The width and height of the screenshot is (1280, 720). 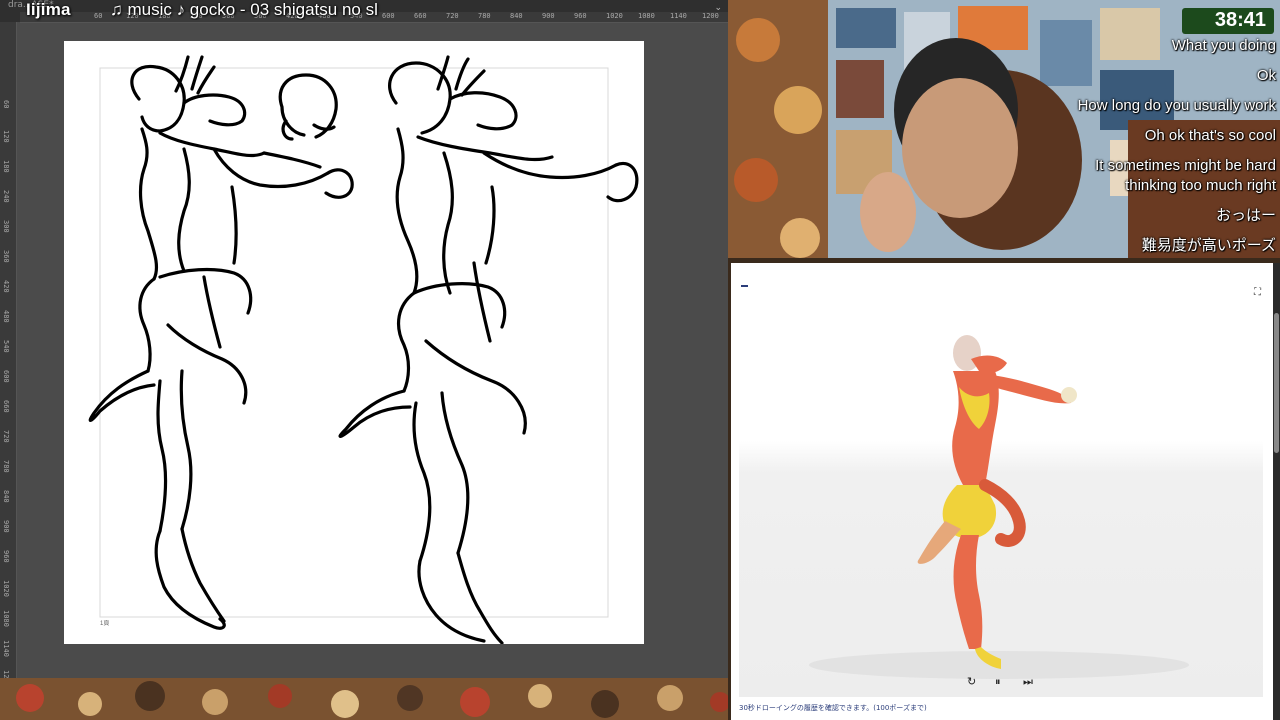 I want to click on playback-controls: ↻ ⏸ ⏭, so click(x=1002, y=683).